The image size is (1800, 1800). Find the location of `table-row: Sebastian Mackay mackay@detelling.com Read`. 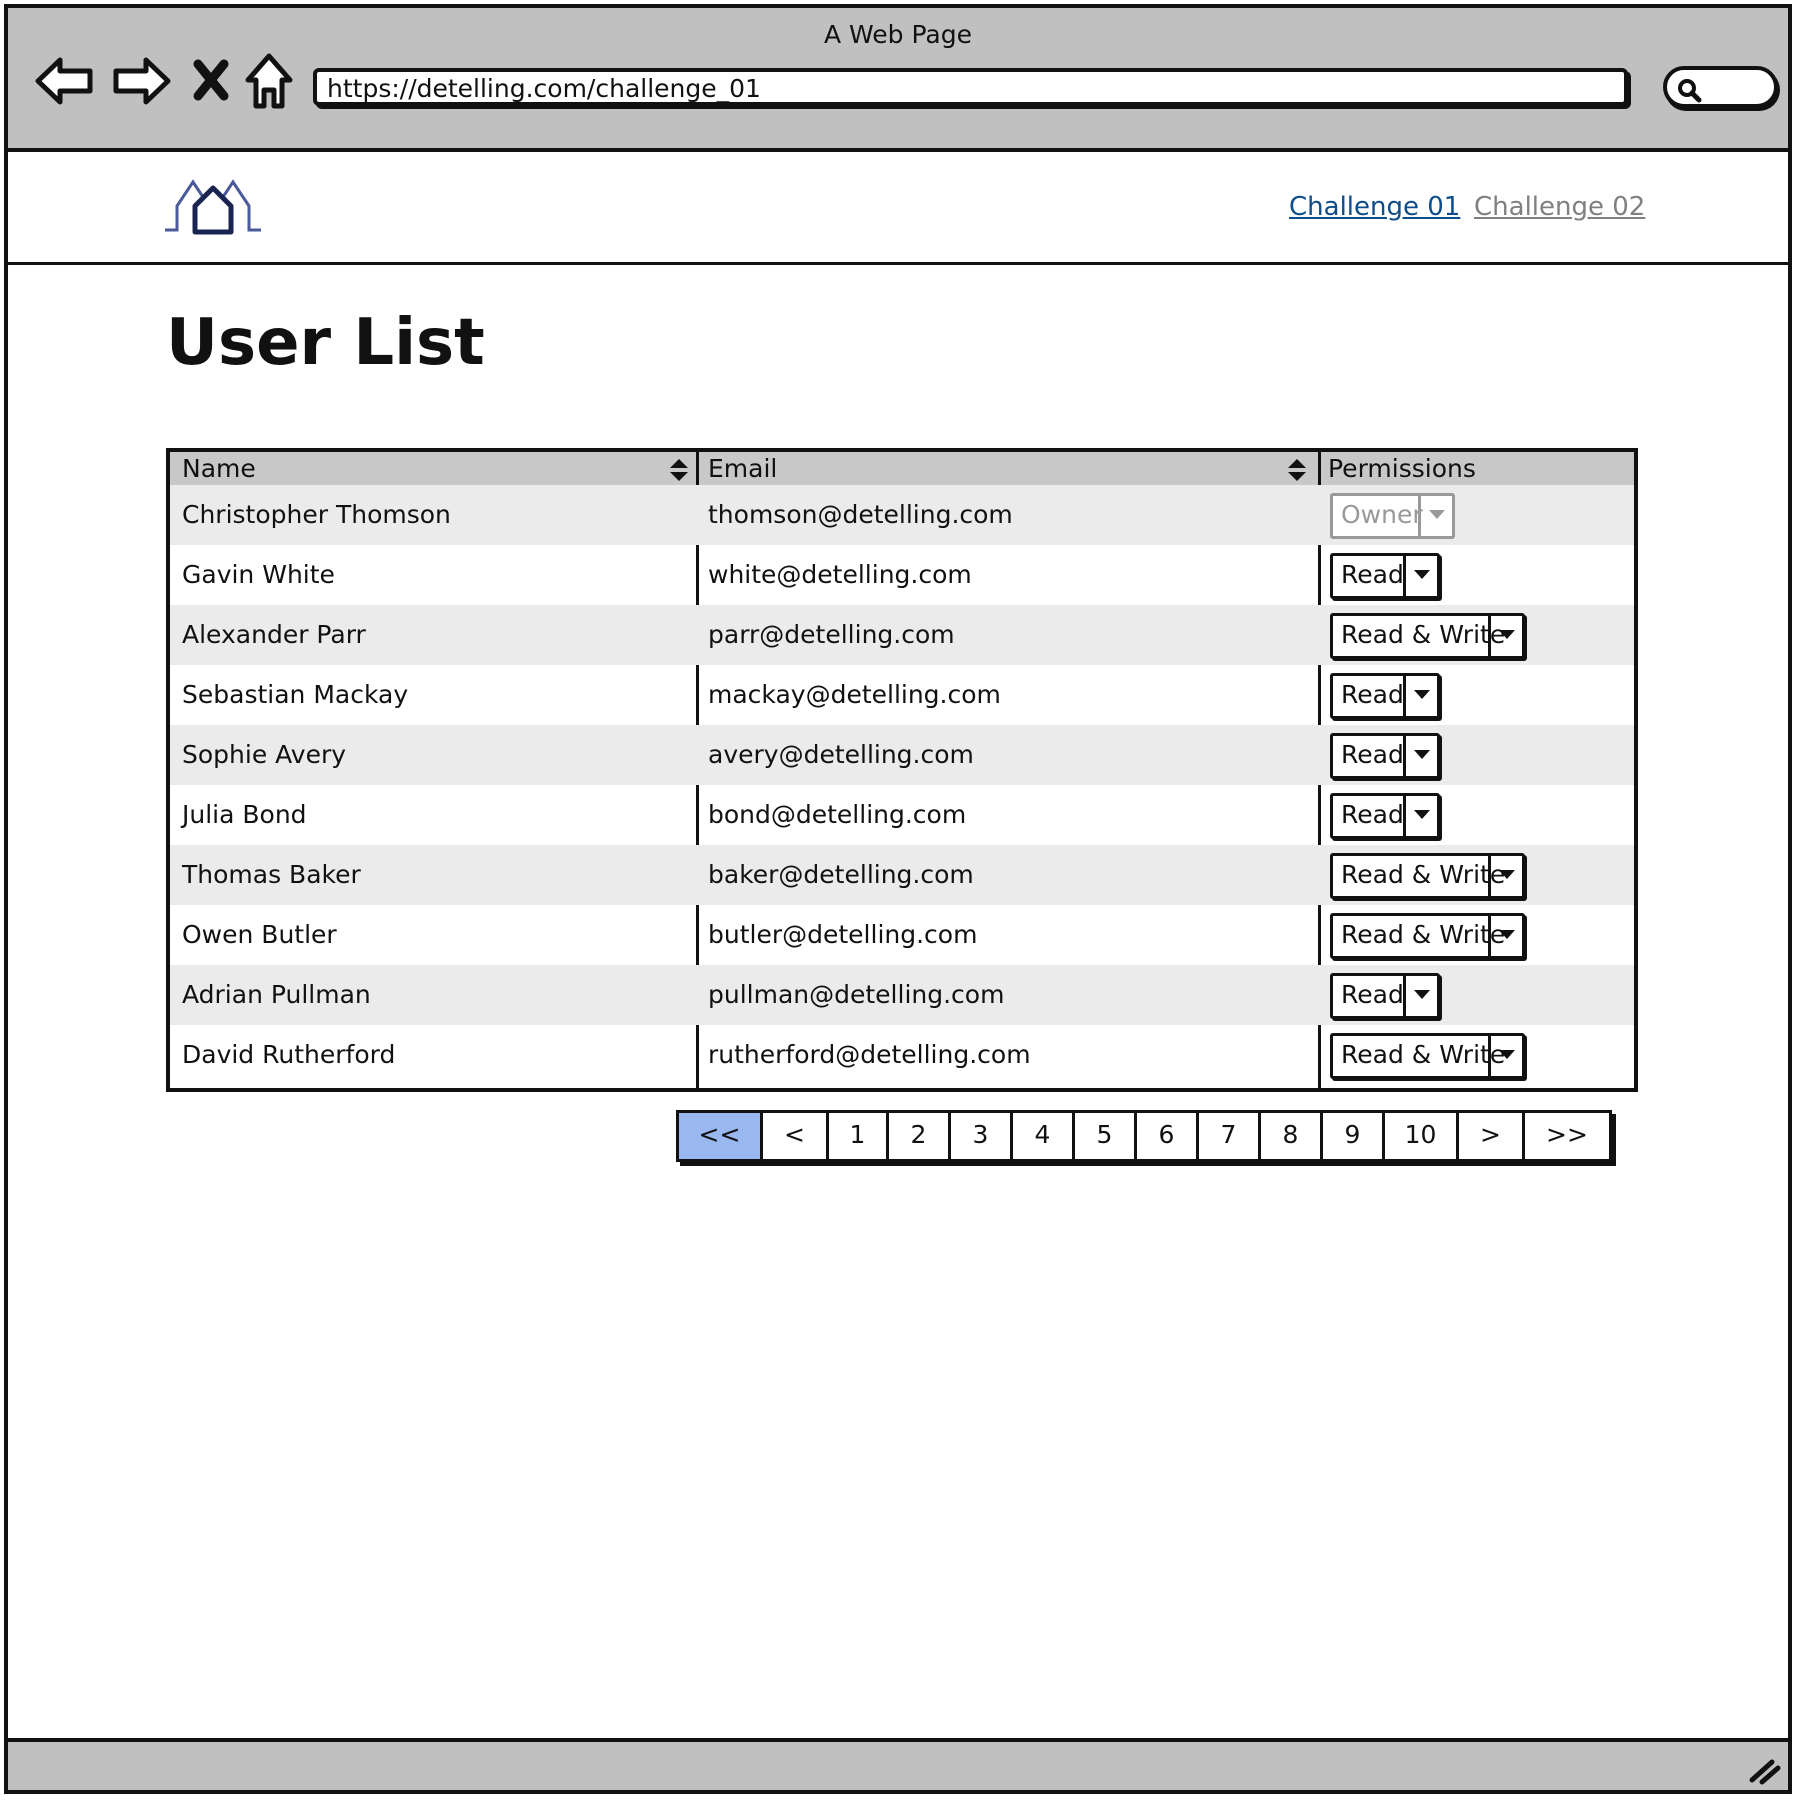

table-row: Sebastian Mackay mackay@detelling.com Read is located at coordinates (902, 695).